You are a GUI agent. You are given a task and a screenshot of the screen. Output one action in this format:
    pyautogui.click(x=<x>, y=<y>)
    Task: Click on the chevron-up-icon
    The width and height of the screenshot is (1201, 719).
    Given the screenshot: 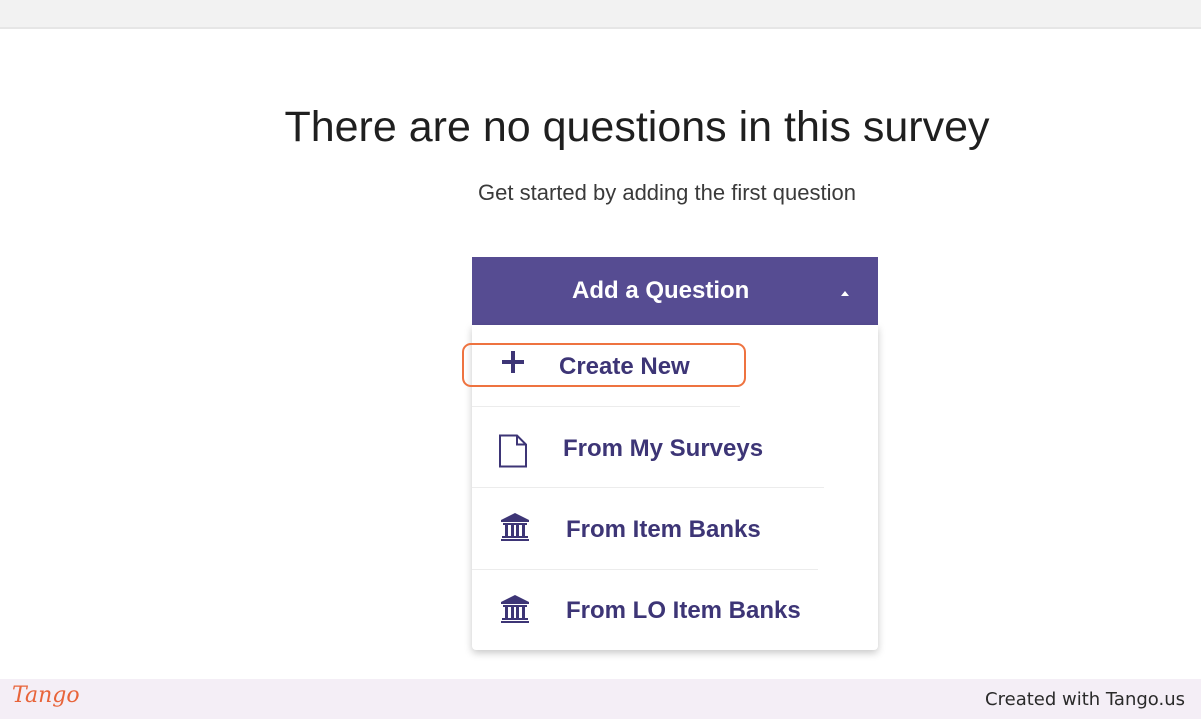 What is the action you would take?
    pyautogui.click(x=845, y=293)
    